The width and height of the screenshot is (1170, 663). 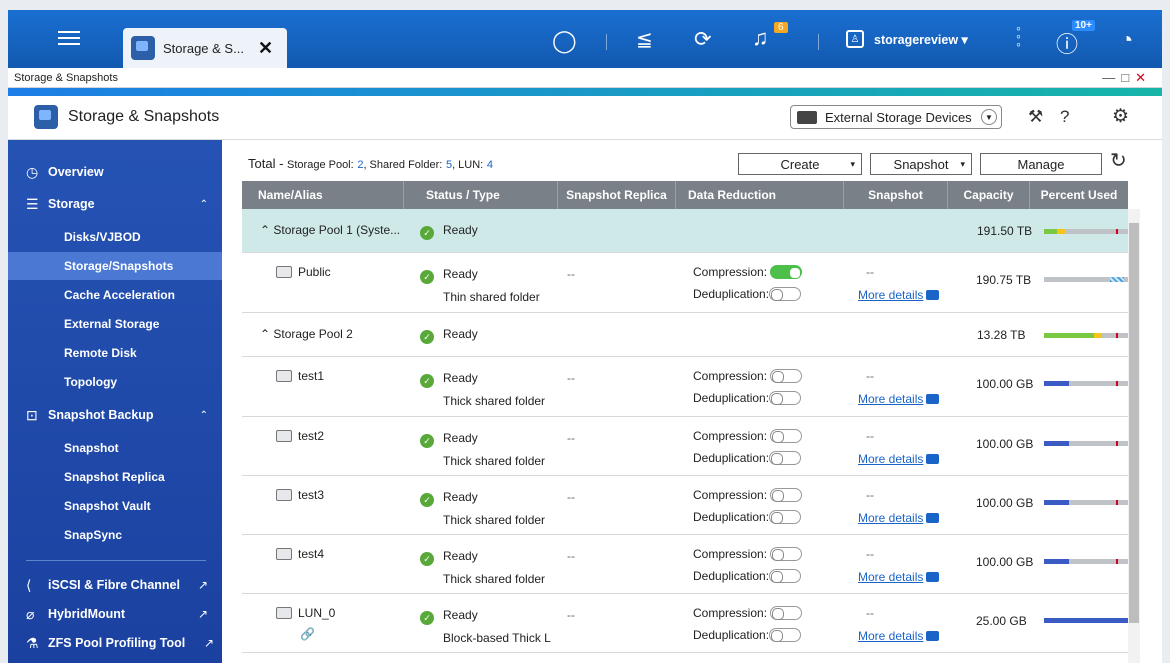 What do you see at coordinates (115, 448) in the screenshot?
I see `sidebar-item-snapshot: Snapshot` at bounding box center [115, 448].